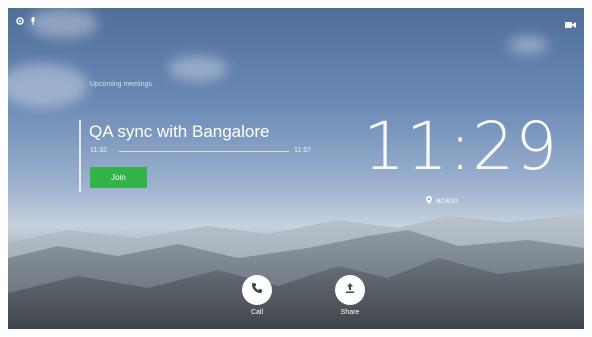  What do you see at coordinates (80, 156) in the screenshot?
I see `meeting-accent-bar` at bounding box center [80, 156].